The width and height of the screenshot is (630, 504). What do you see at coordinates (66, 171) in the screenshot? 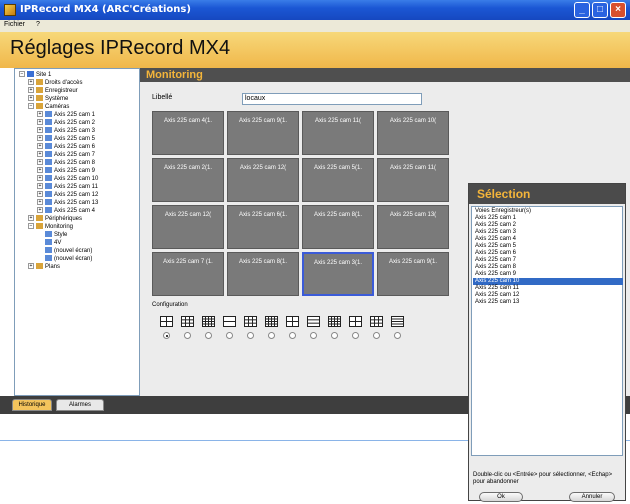
I see `tree-item: + Axis 225 cam 9` at bounding box center [66, 171].